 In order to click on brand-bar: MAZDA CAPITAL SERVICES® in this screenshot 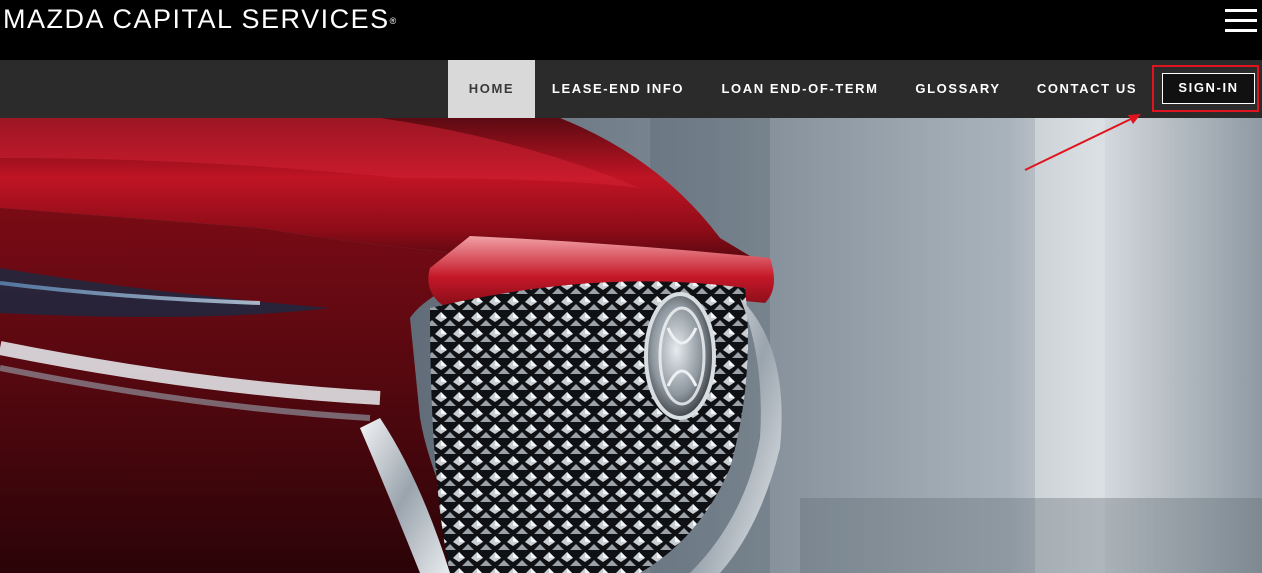, I will do `click(631, 30)`.